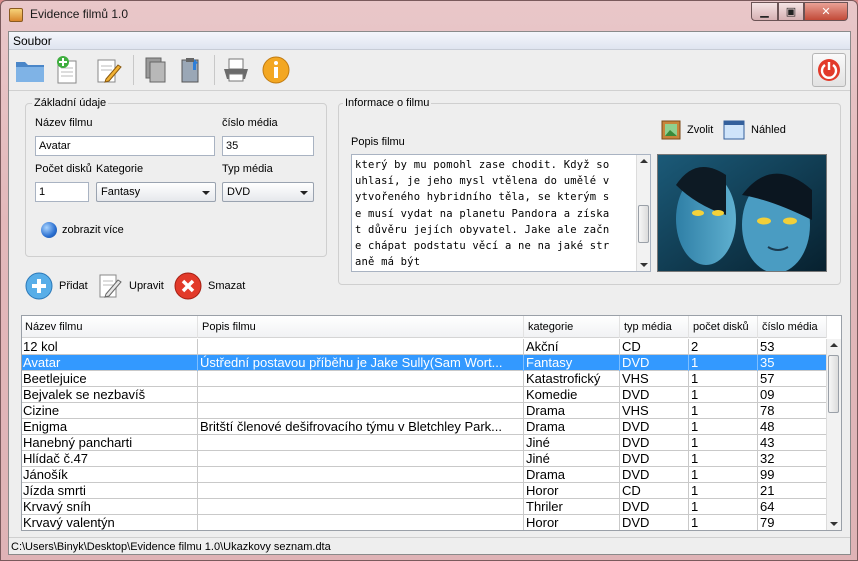 The height and width of the screenshot is (561, 858). I want to click on table-row: Beetlejuice Katastrofický VHS 1 57, so click(424, 379).